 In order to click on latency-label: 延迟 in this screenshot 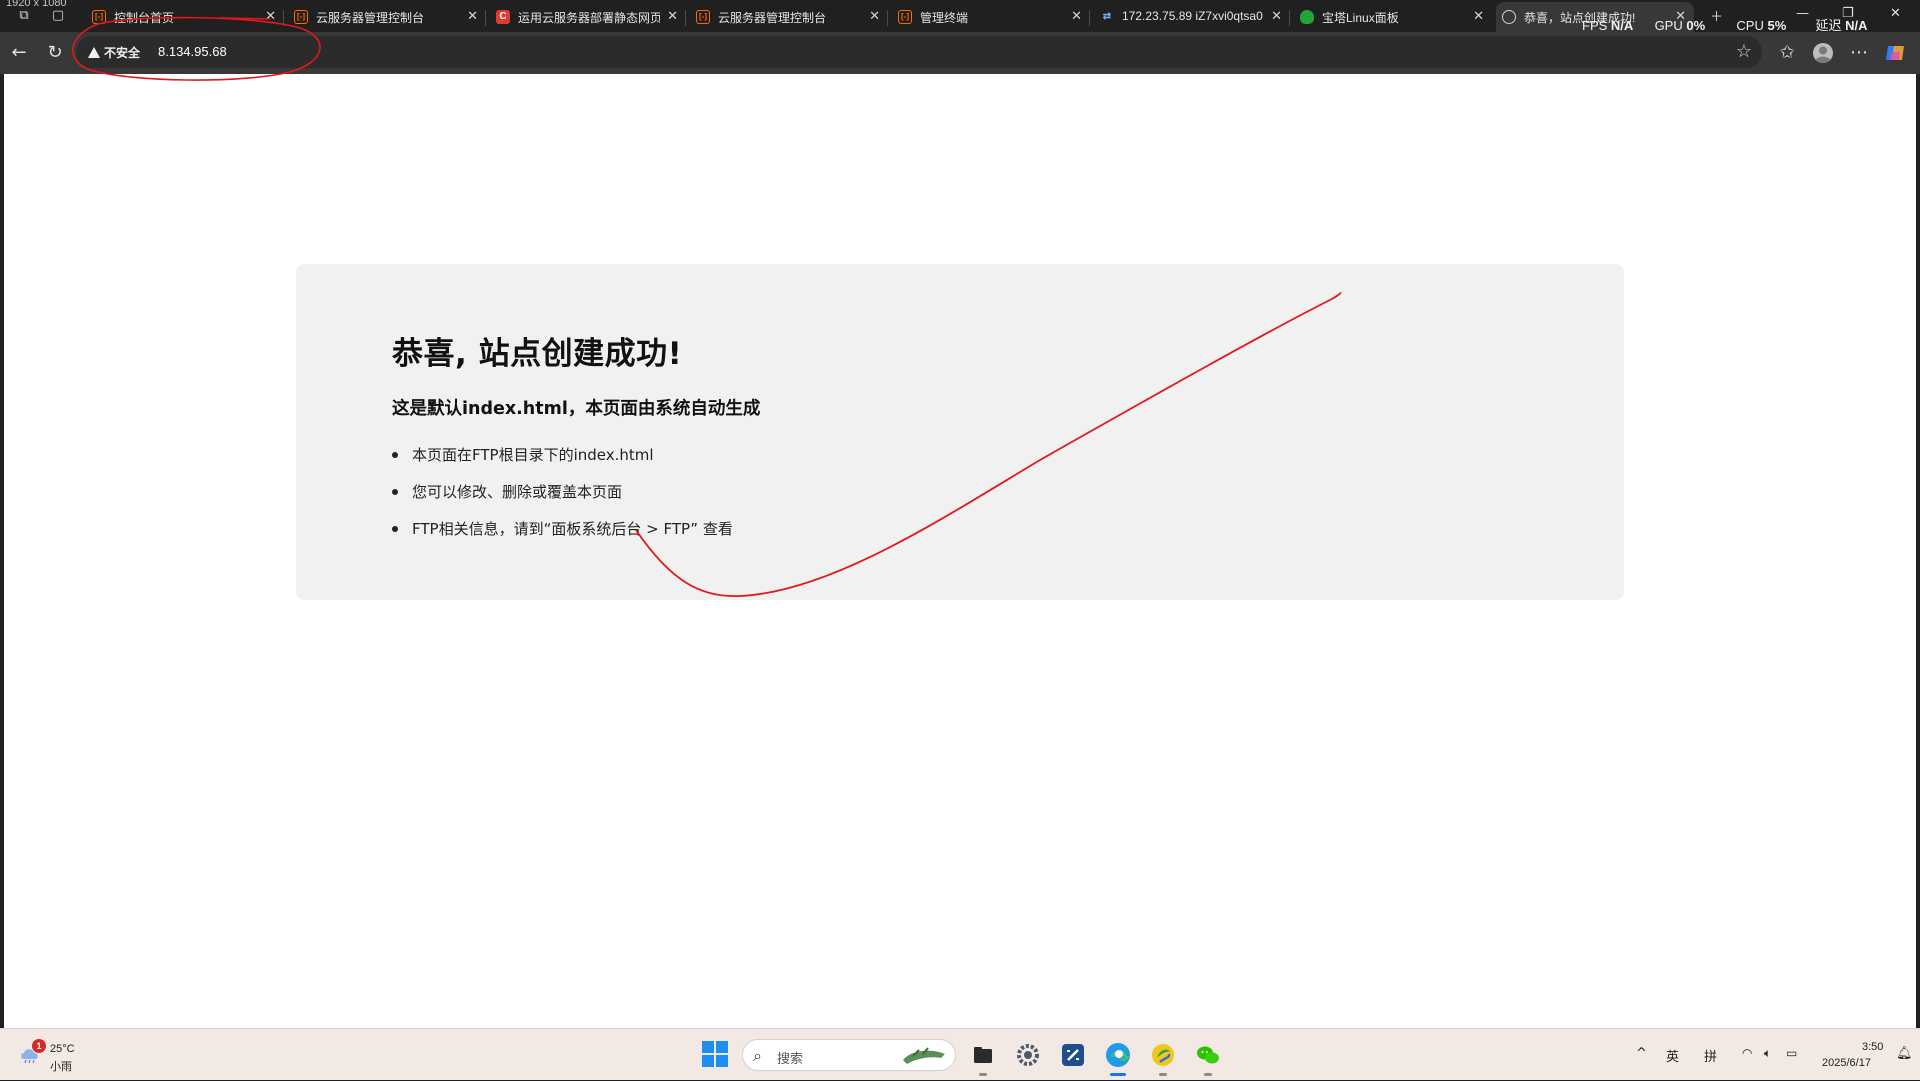, I will do `click(1828, 25)`.